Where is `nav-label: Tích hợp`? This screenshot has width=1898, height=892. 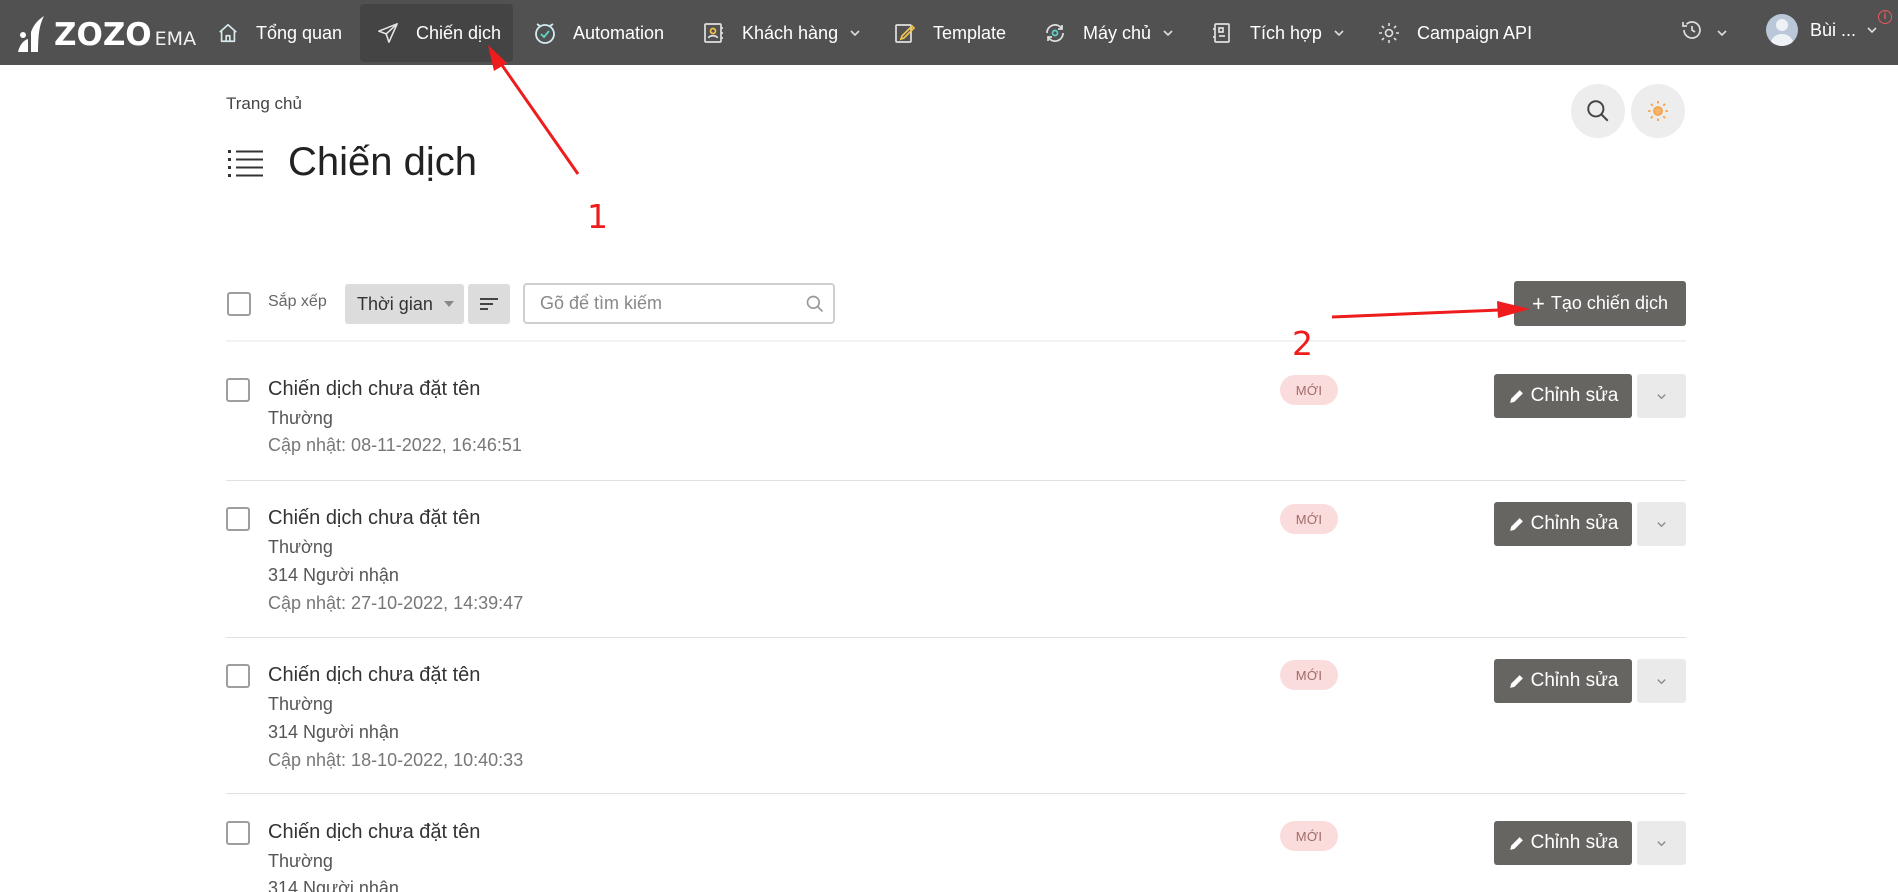 nav-label: Tích hợp is located at coordinates (1286, 32).